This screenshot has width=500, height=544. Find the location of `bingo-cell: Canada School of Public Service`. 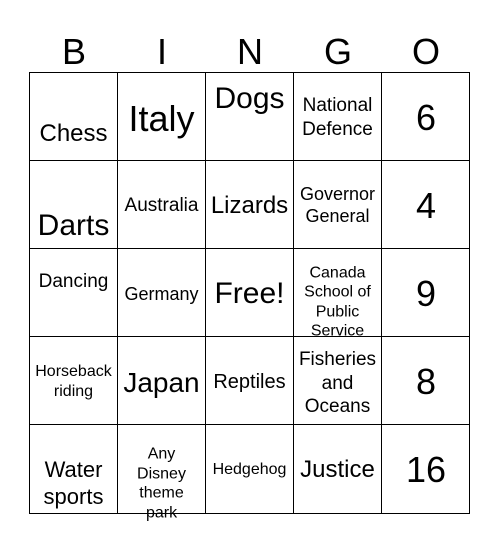

bingo-cell: Canada School of Public Service is located at coordinates (338, 294).